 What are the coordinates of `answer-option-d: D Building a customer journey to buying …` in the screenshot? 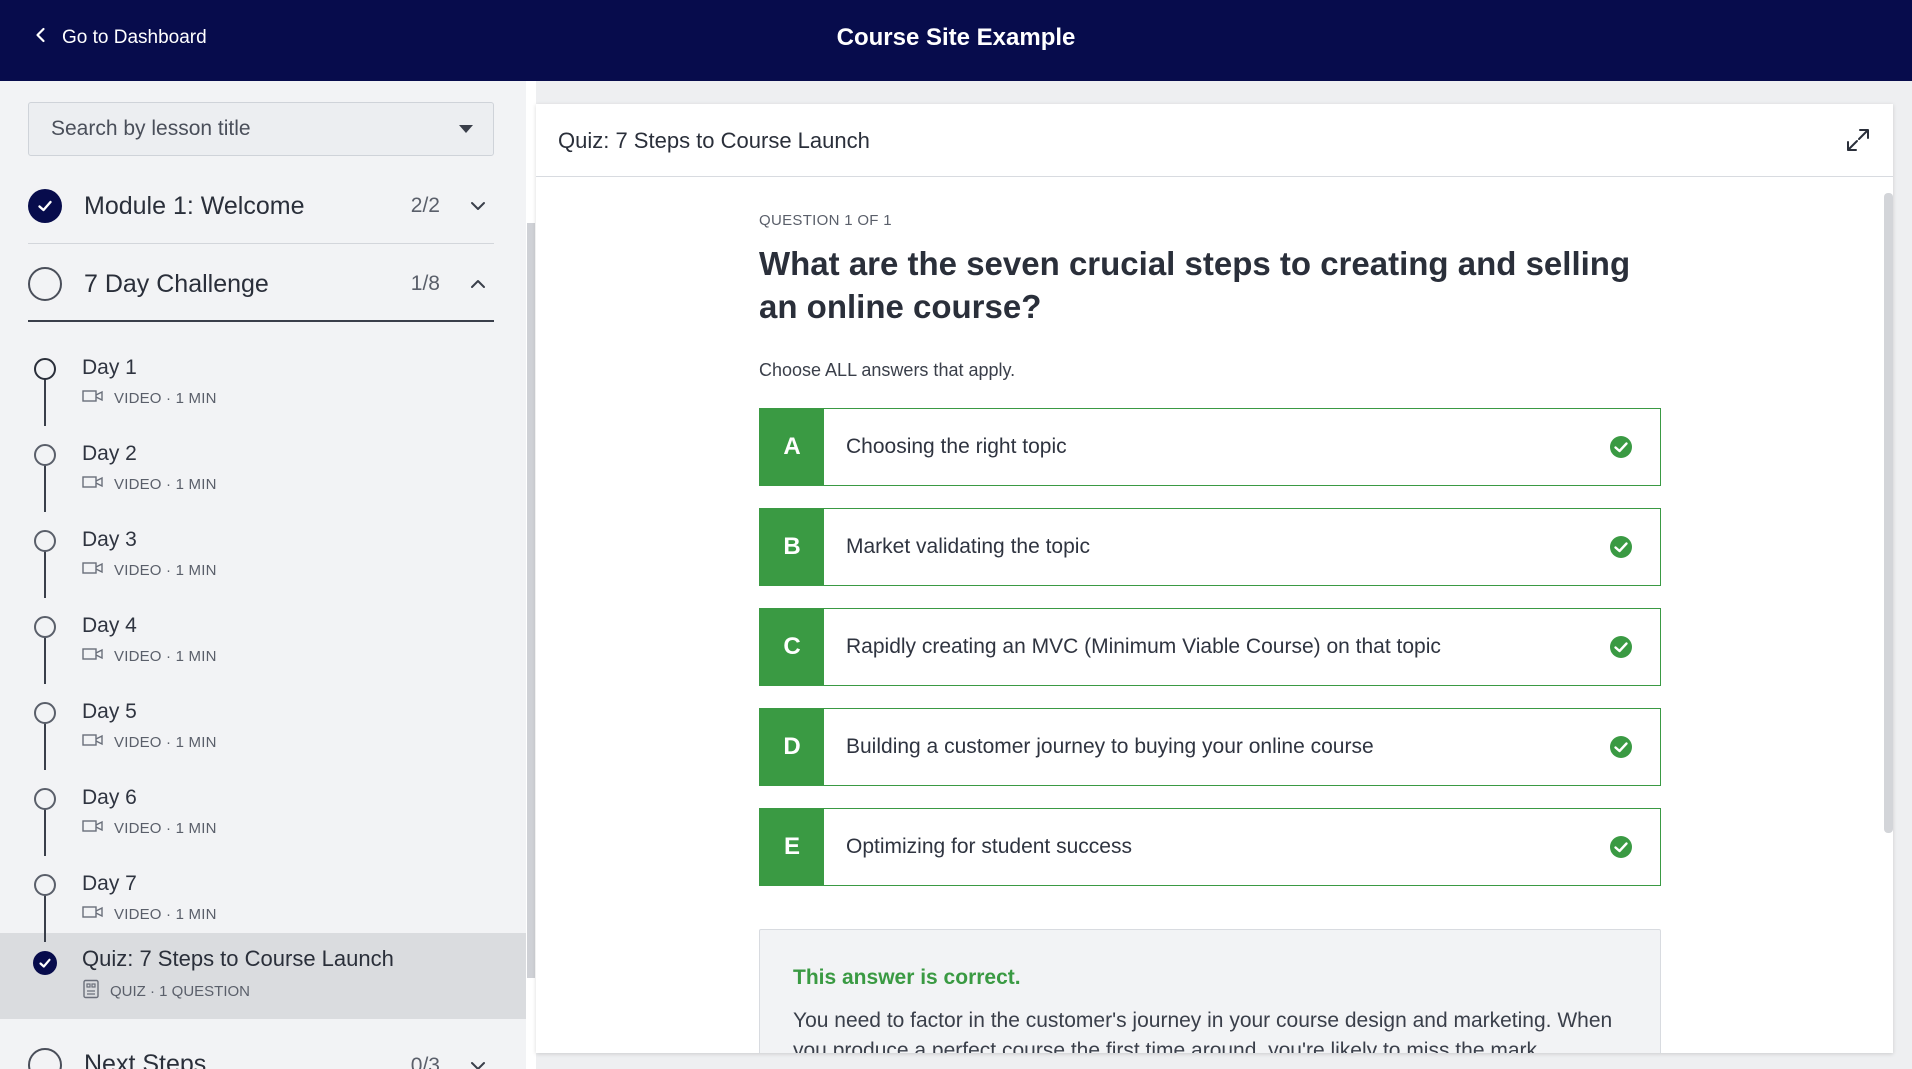 It's located at (1210, 747).